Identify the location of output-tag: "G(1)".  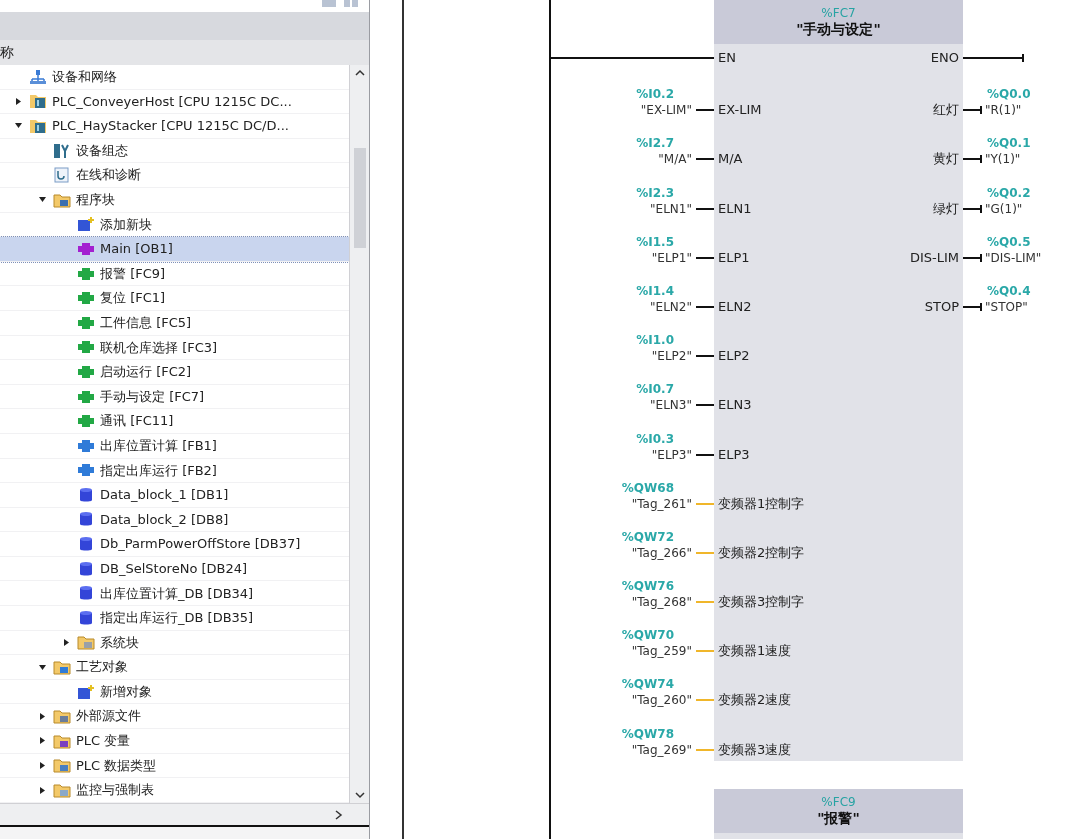
(1004, 208).